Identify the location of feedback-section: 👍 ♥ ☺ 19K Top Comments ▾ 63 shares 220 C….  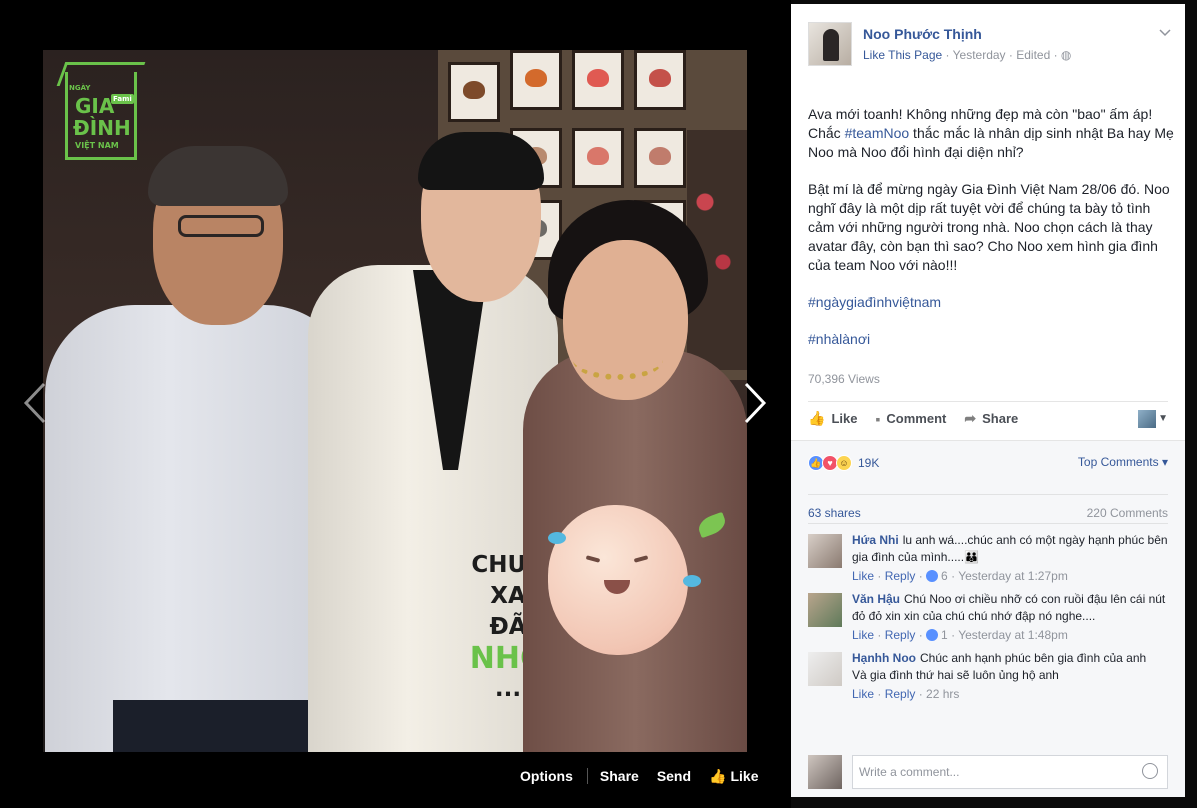
(988, 618).